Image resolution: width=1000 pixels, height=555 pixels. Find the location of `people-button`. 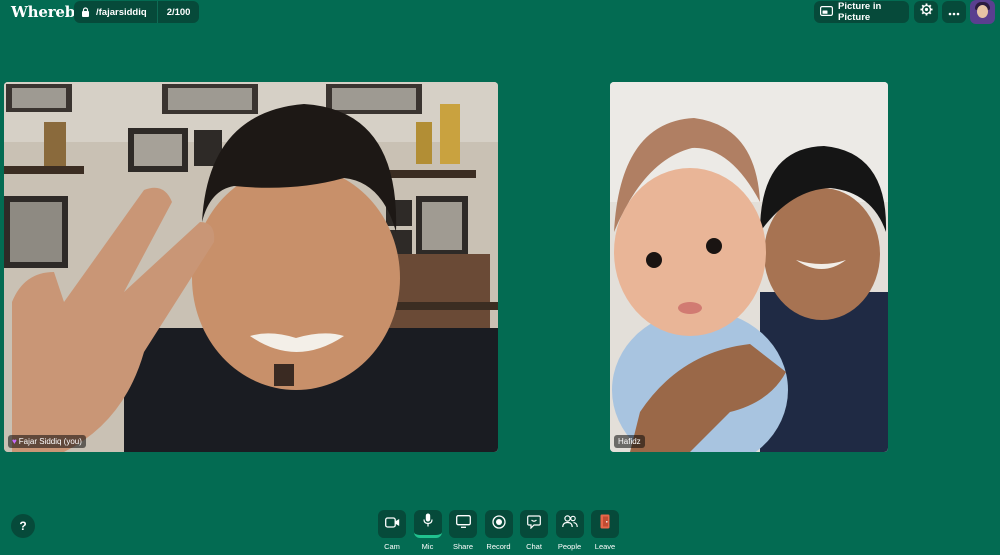

people-button is located at coordinates (569, 524).